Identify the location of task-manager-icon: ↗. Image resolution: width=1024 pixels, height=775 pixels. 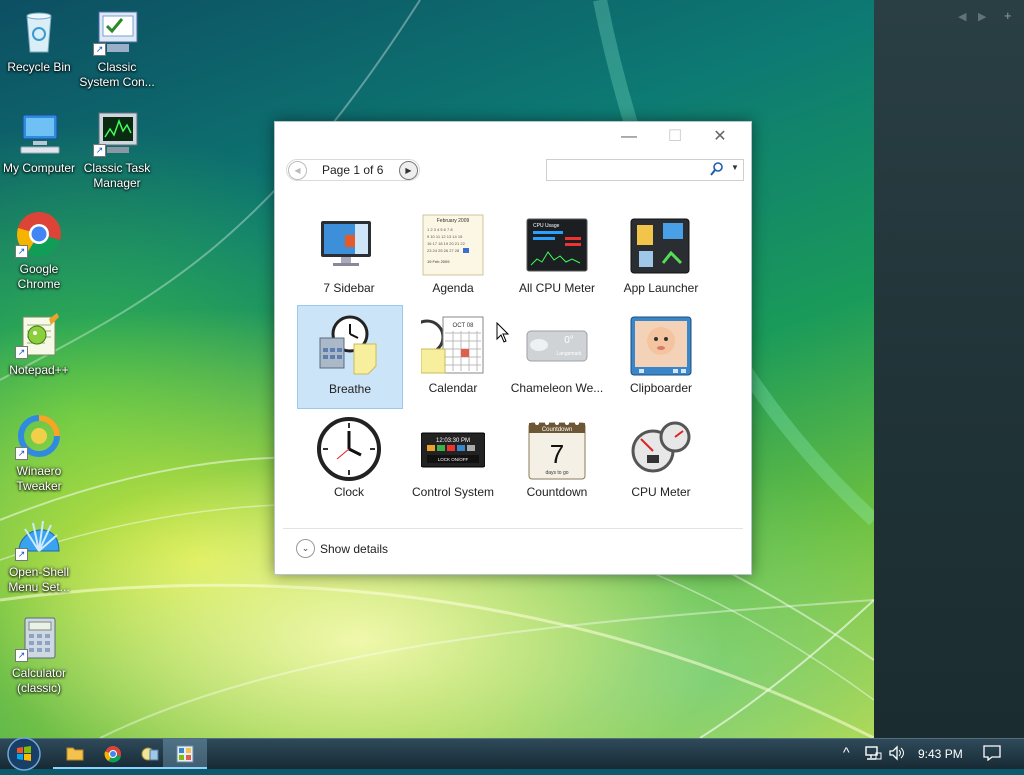
(117, 133).